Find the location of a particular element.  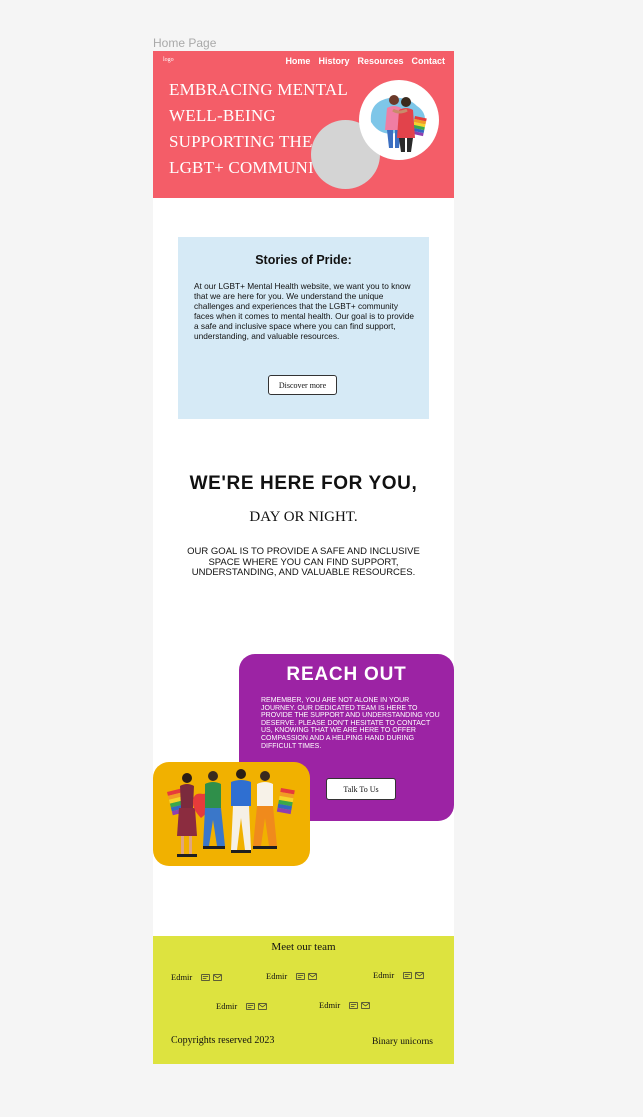

copyright-text: Copyrights reserved 2023 is located at coordinates (223, 1040).